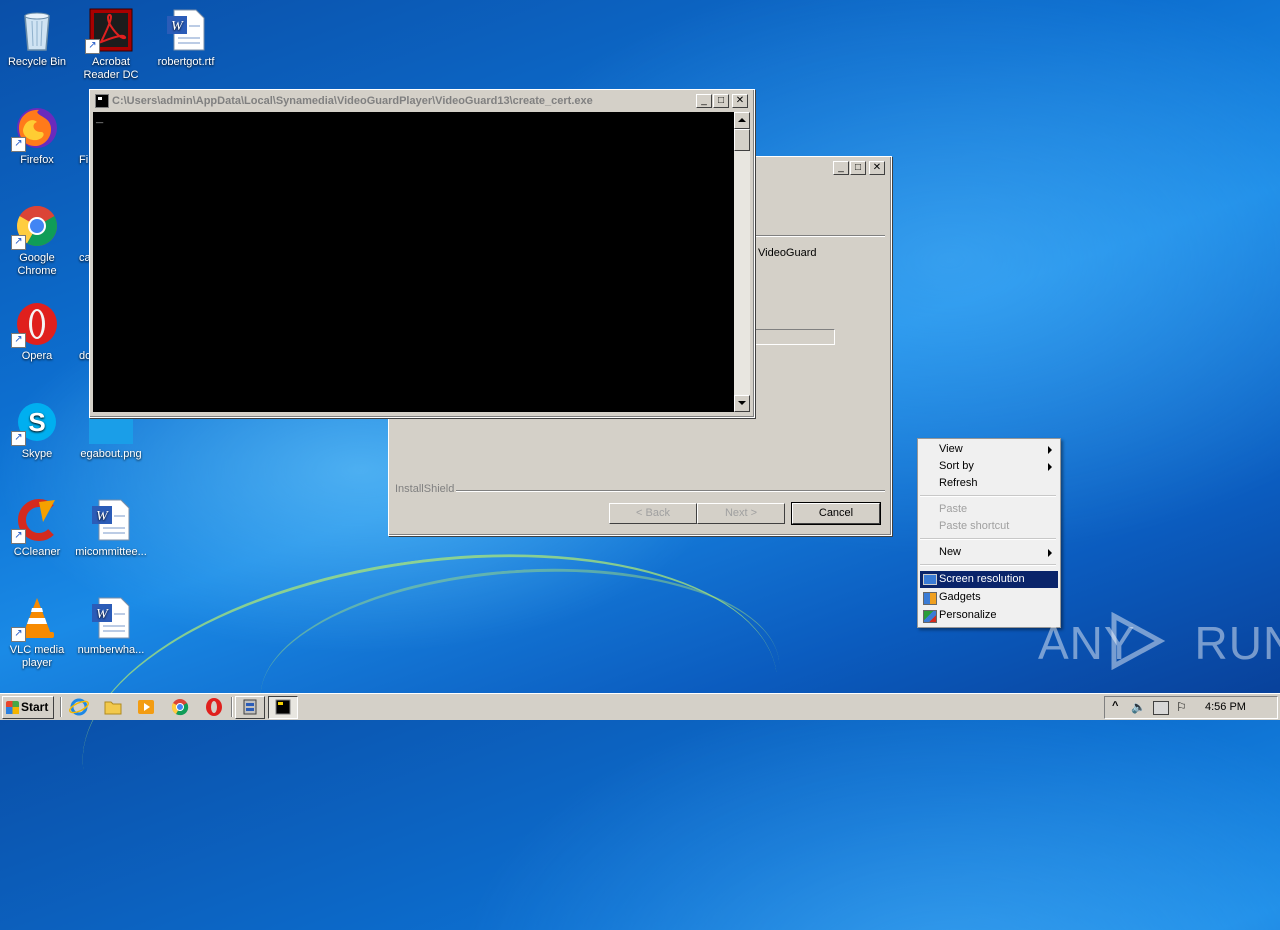 Image resolution: width=1280 pixels, height=930 pixels. I want to click on console-vertical-scrollbar, so click(742, 262).